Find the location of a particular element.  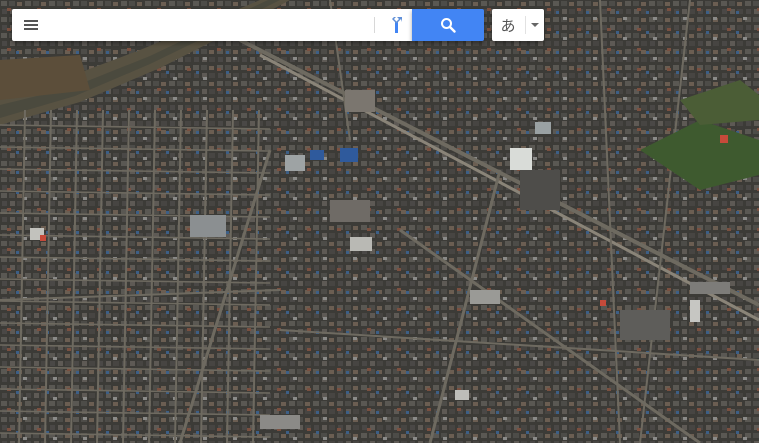

magnifier-icon is located at coordinates (448, 25).